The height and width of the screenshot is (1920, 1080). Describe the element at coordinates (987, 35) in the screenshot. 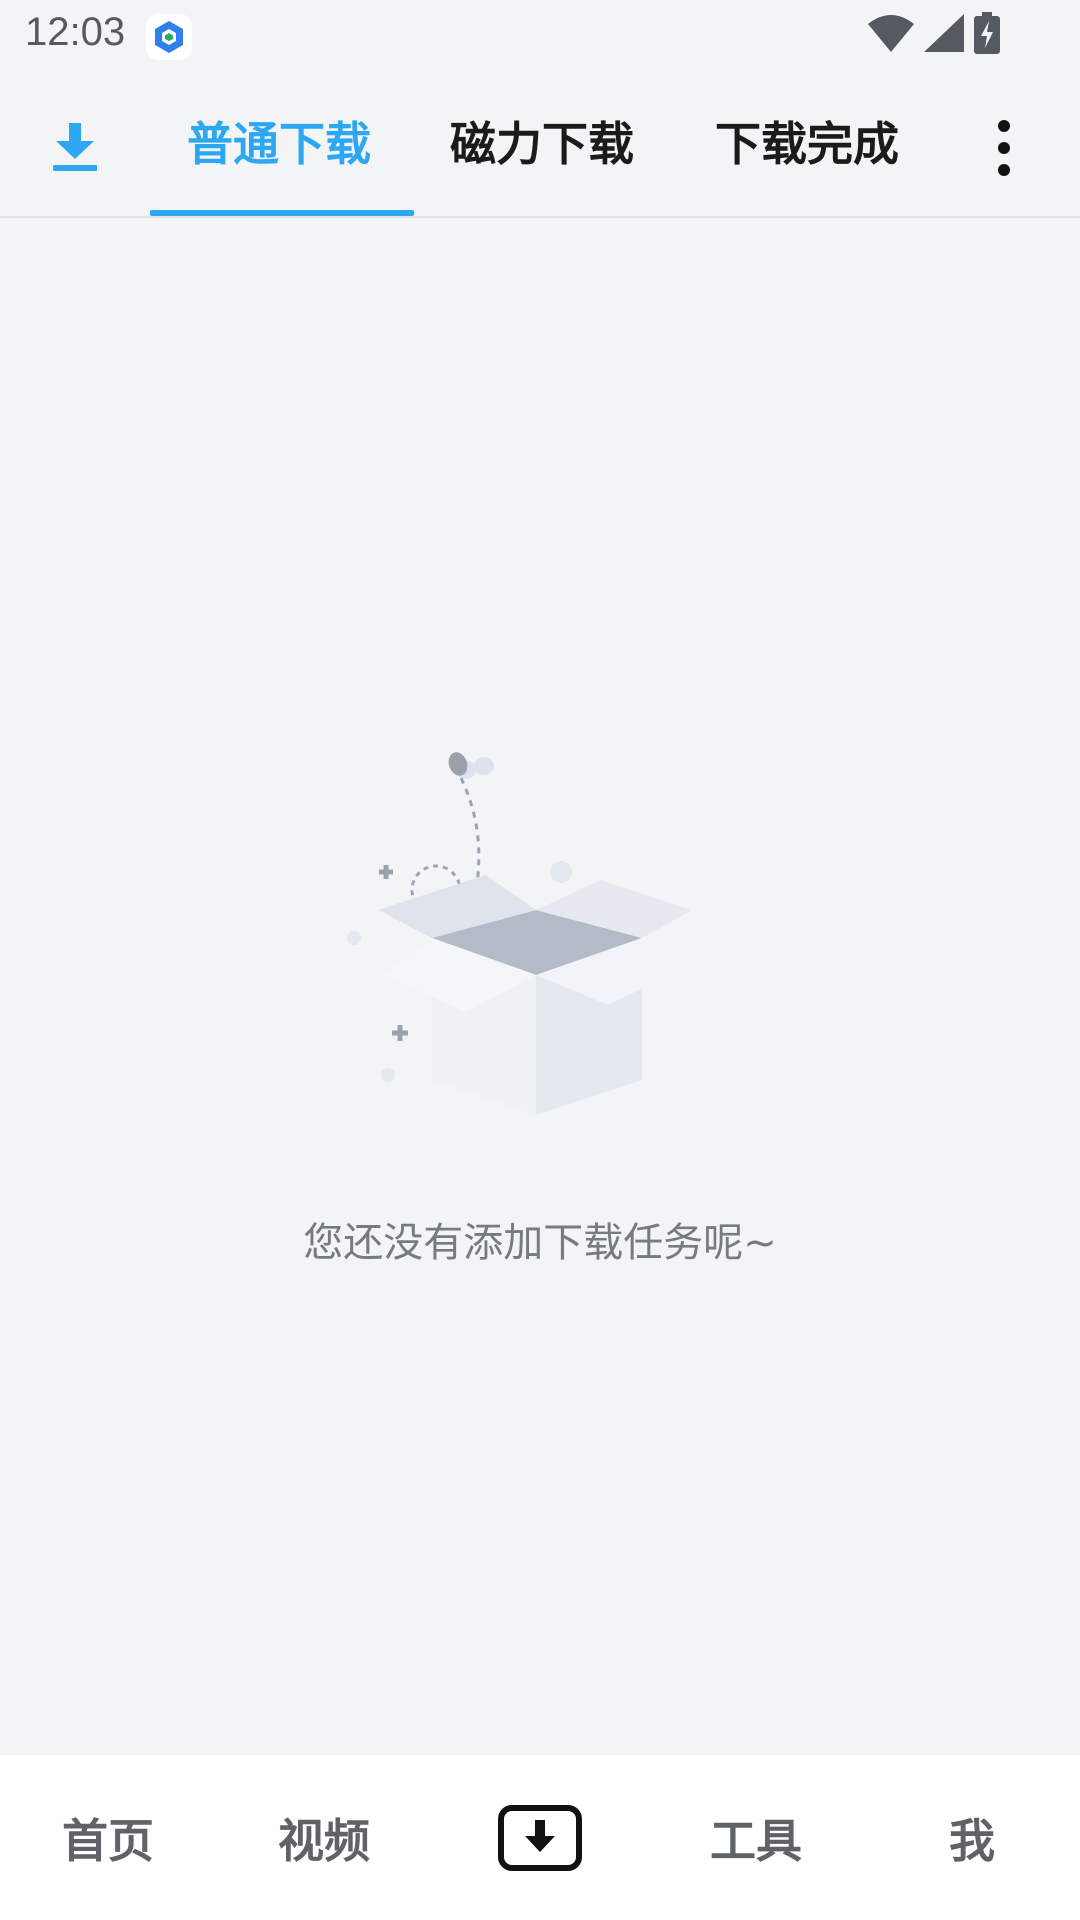

I see `battery-charging-icon` at that location.